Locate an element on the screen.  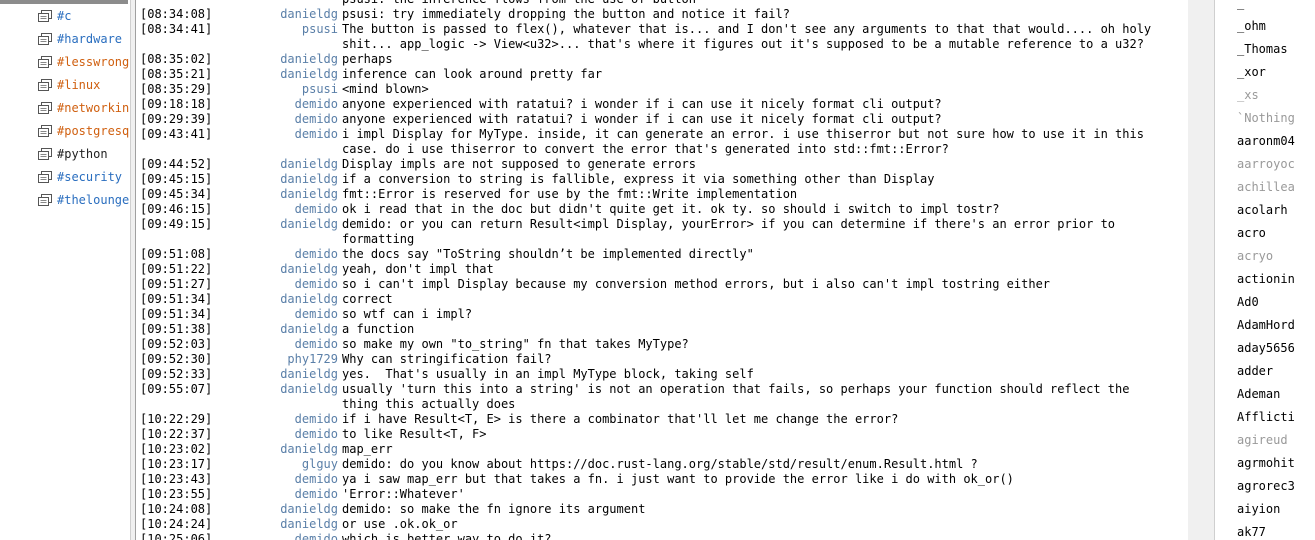
nickname: phy1729 is located at coordinates (274, 359).